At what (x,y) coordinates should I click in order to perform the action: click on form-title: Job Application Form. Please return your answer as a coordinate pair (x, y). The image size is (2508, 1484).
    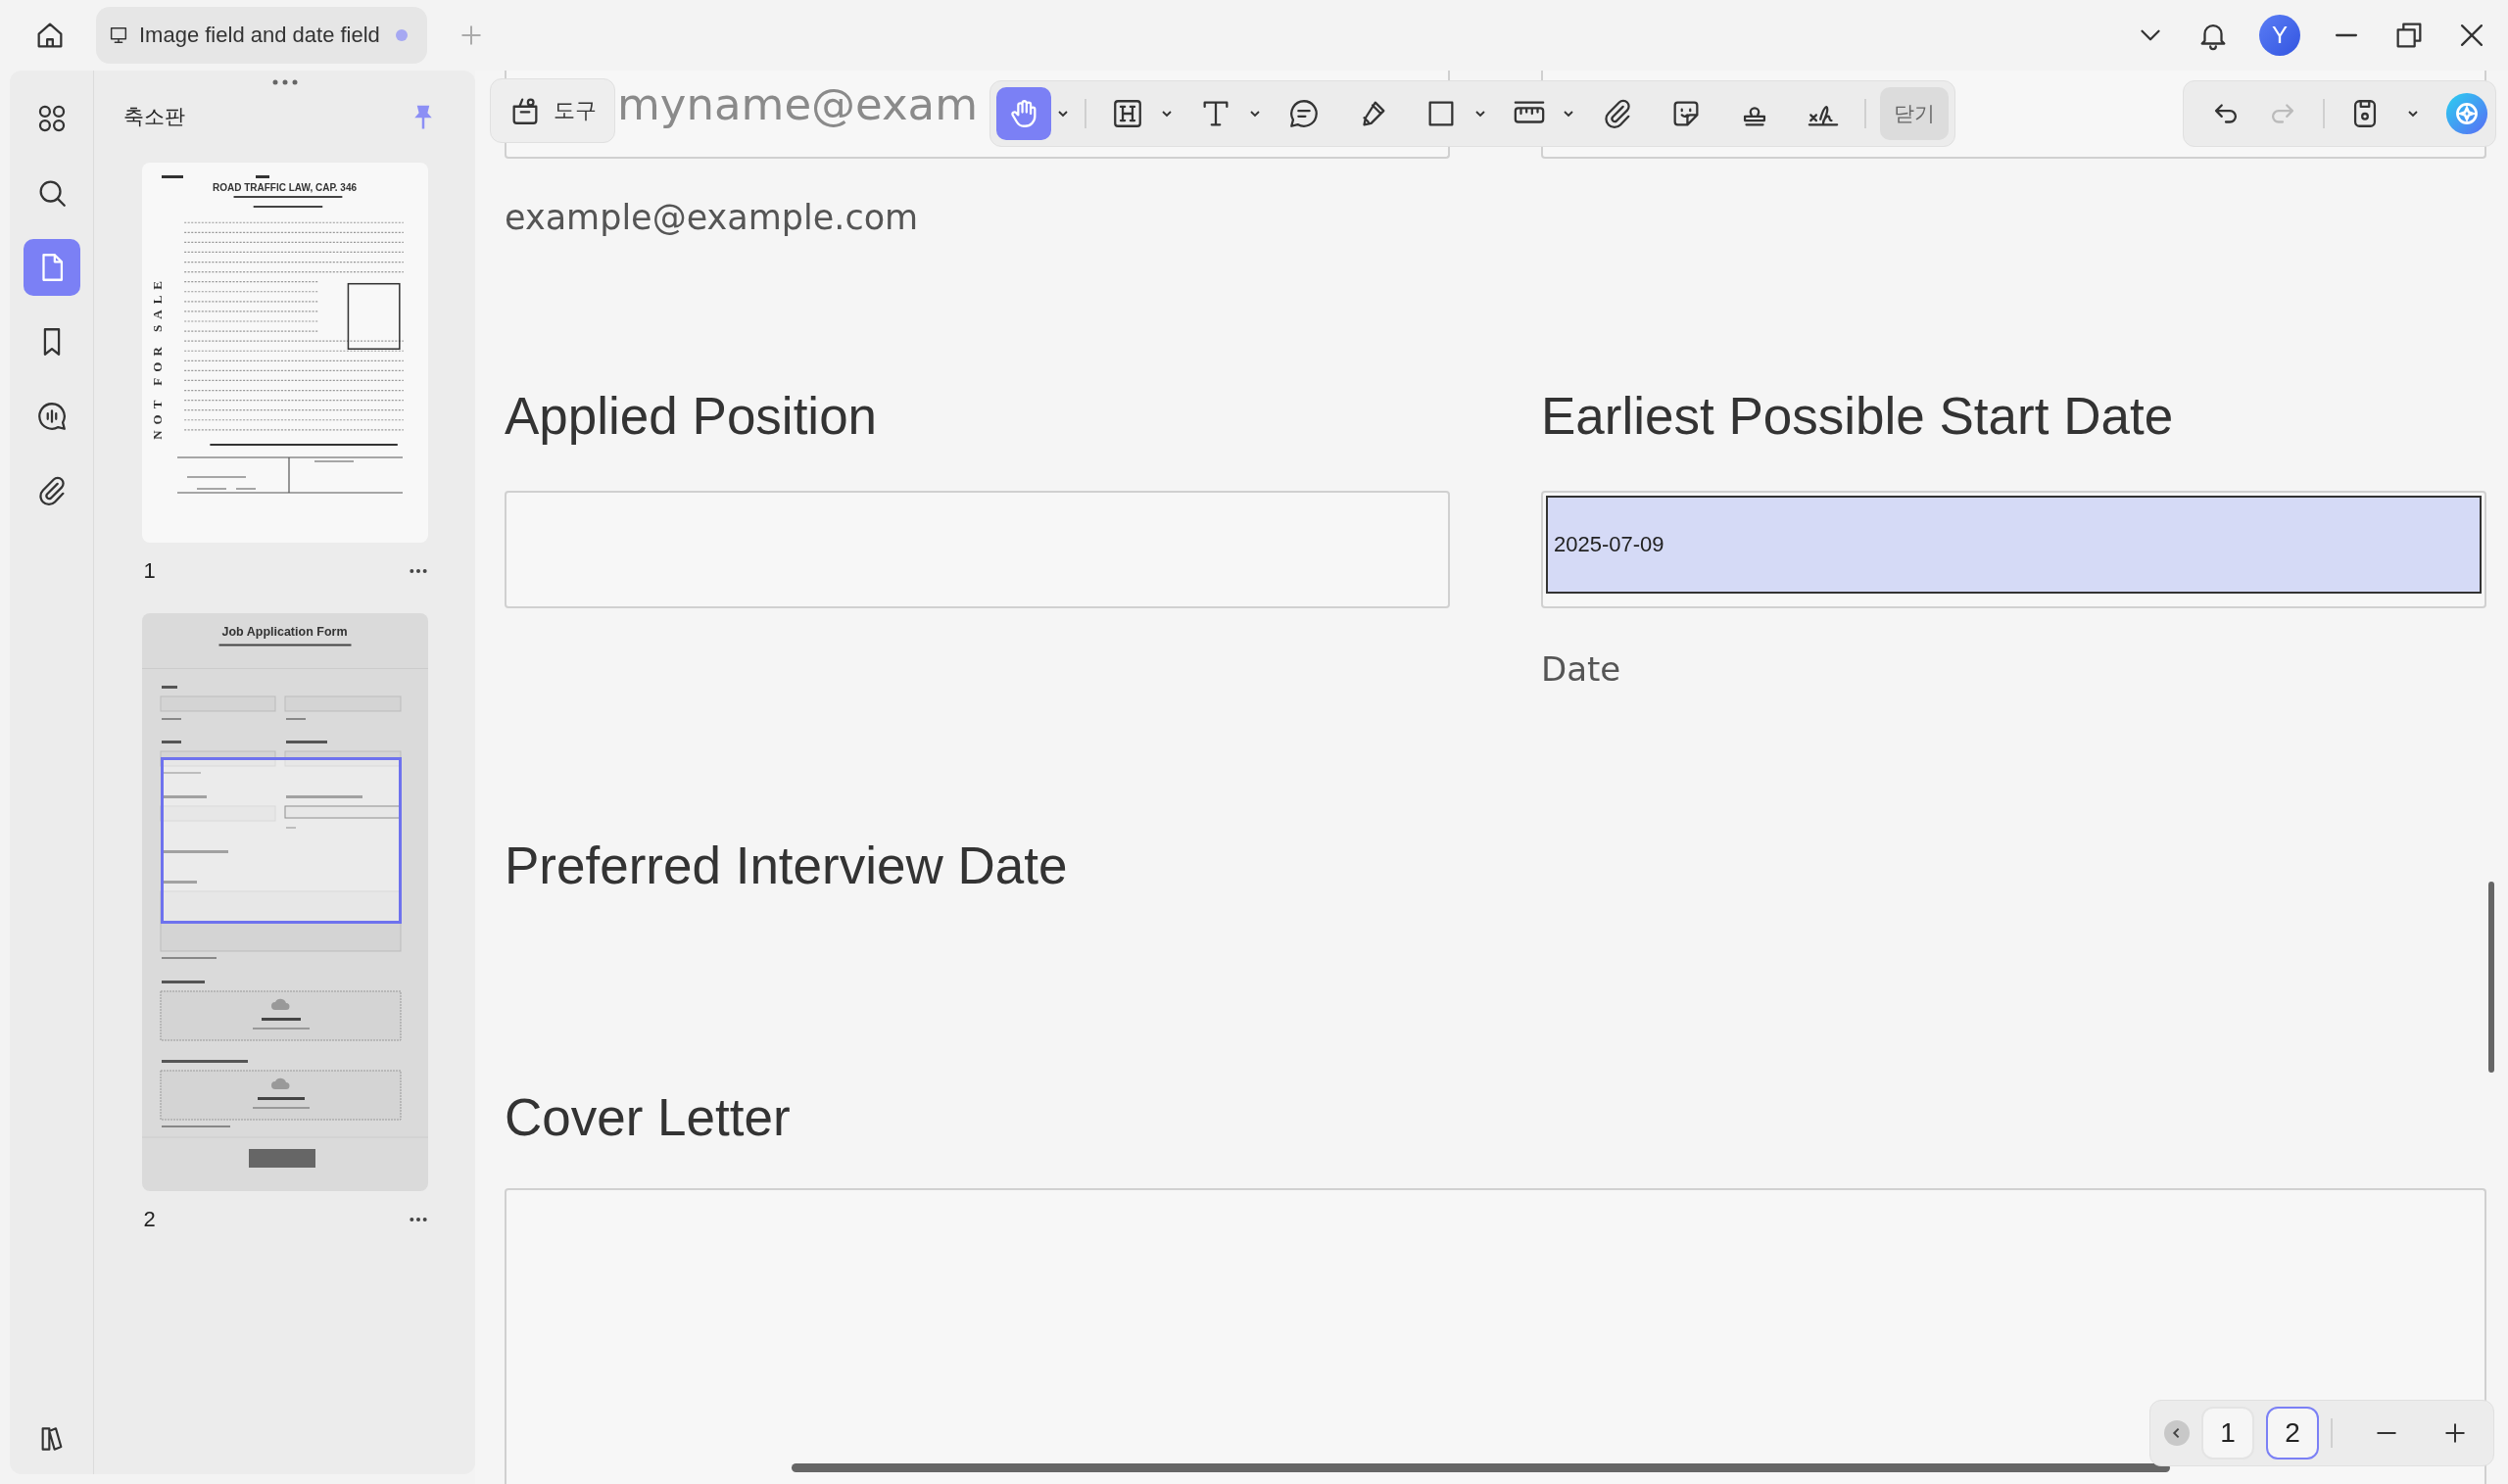
    Looking at the image, I should click on (284, 632).